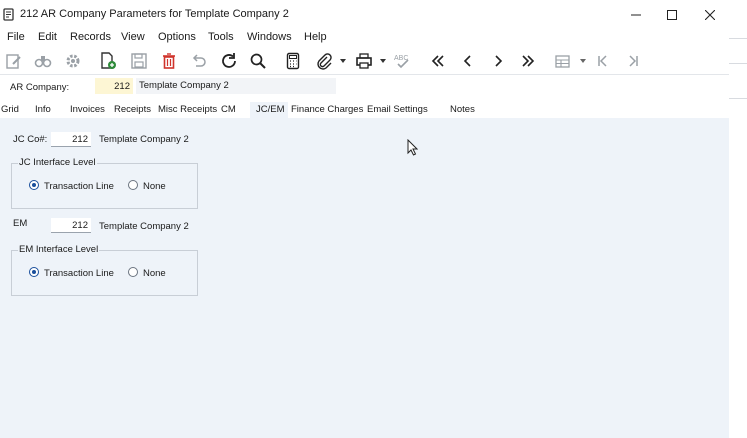  I want to click on menu-records: Records, so click(90, 37).